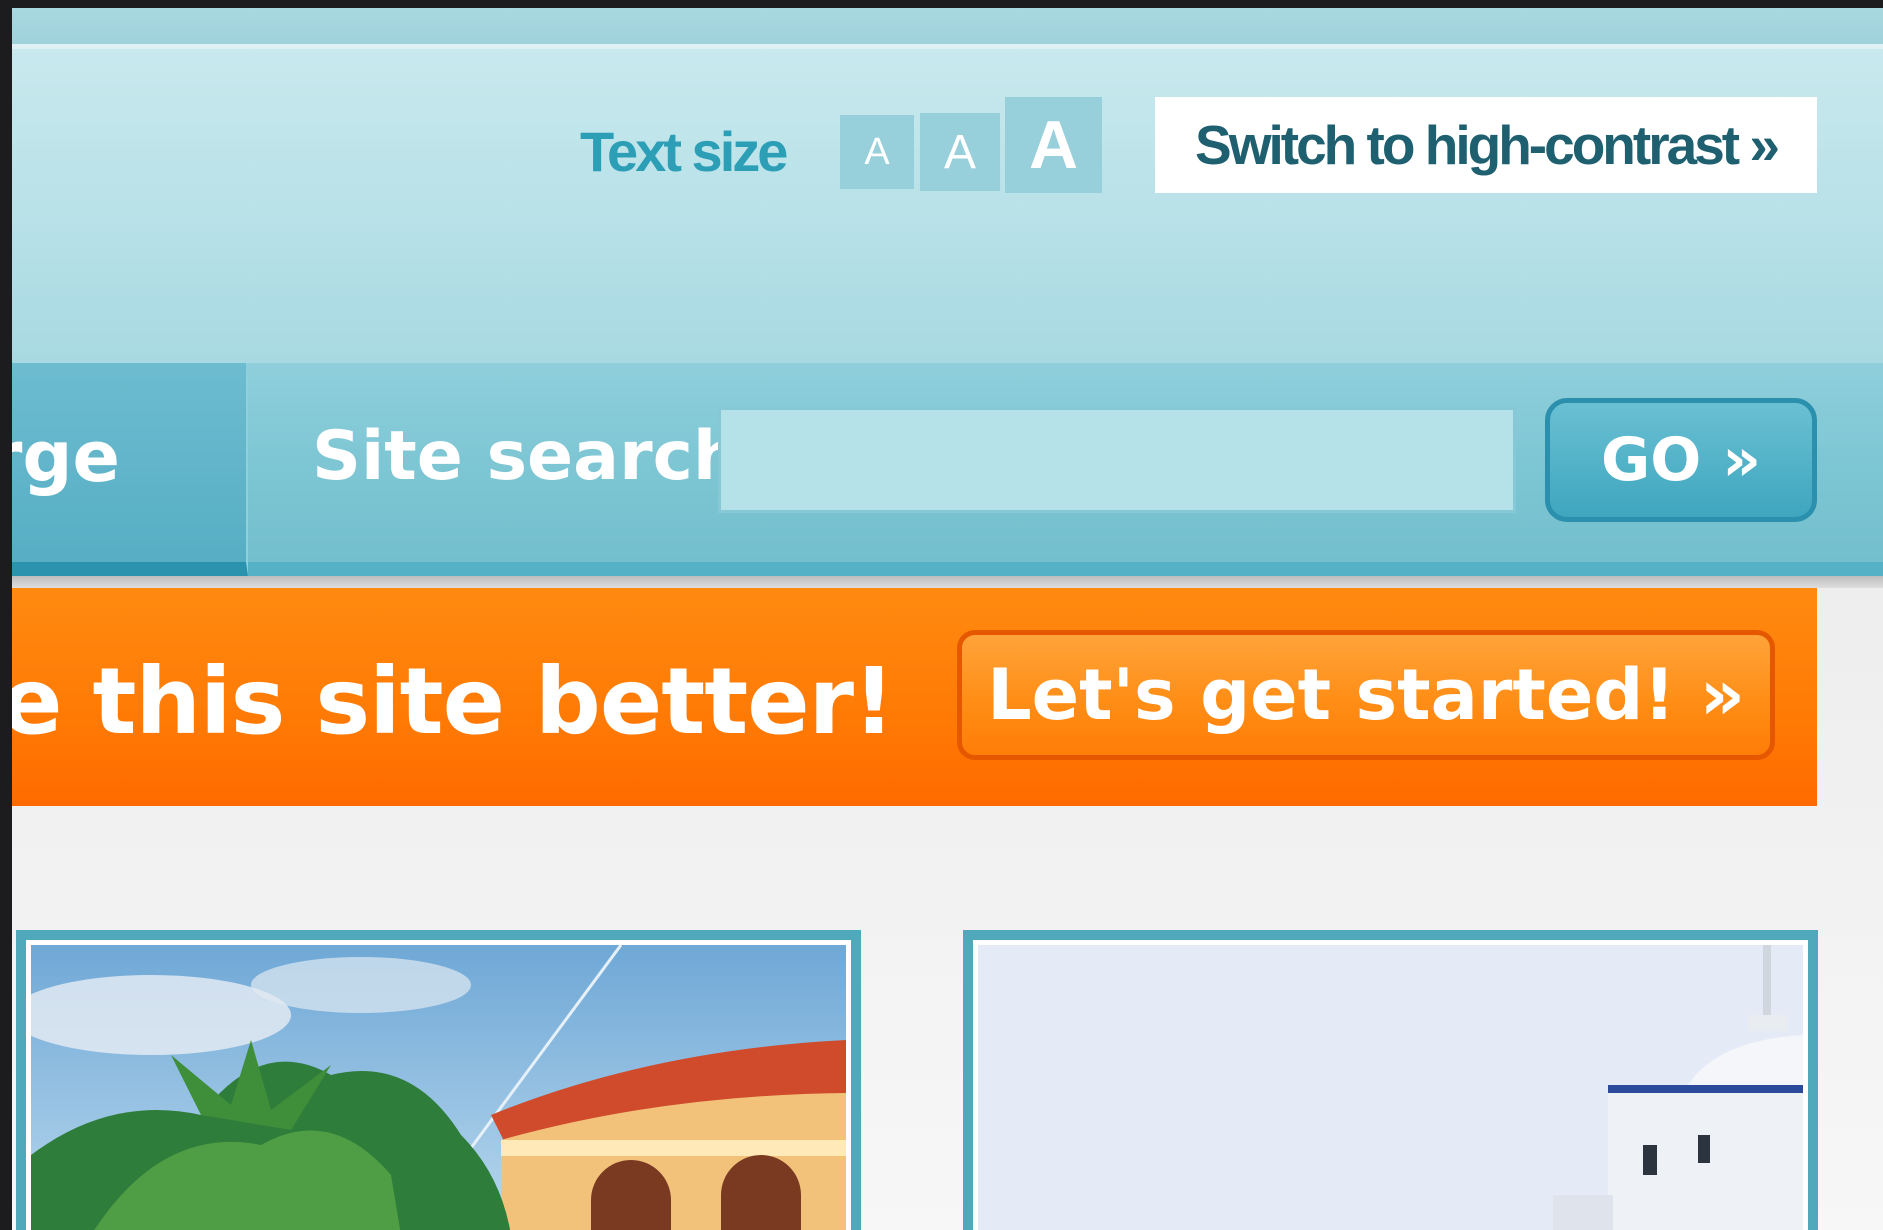 Image resolution: width=1883 pixels, height=1230 pixels. I want to click on photo-card-villa, so click(438, 1080).